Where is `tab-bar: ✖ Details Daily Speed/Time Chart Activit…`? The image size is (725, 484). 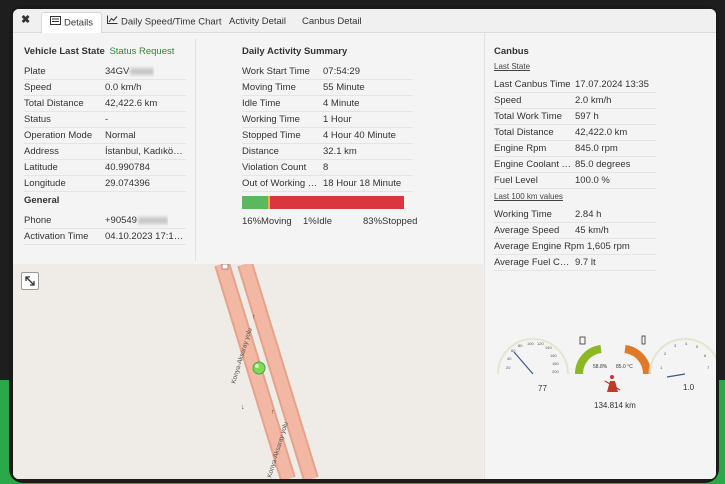 tab-bar: ✖ Details Daily Speed/Time Chart Activit… is located at coordinates (364, 21).